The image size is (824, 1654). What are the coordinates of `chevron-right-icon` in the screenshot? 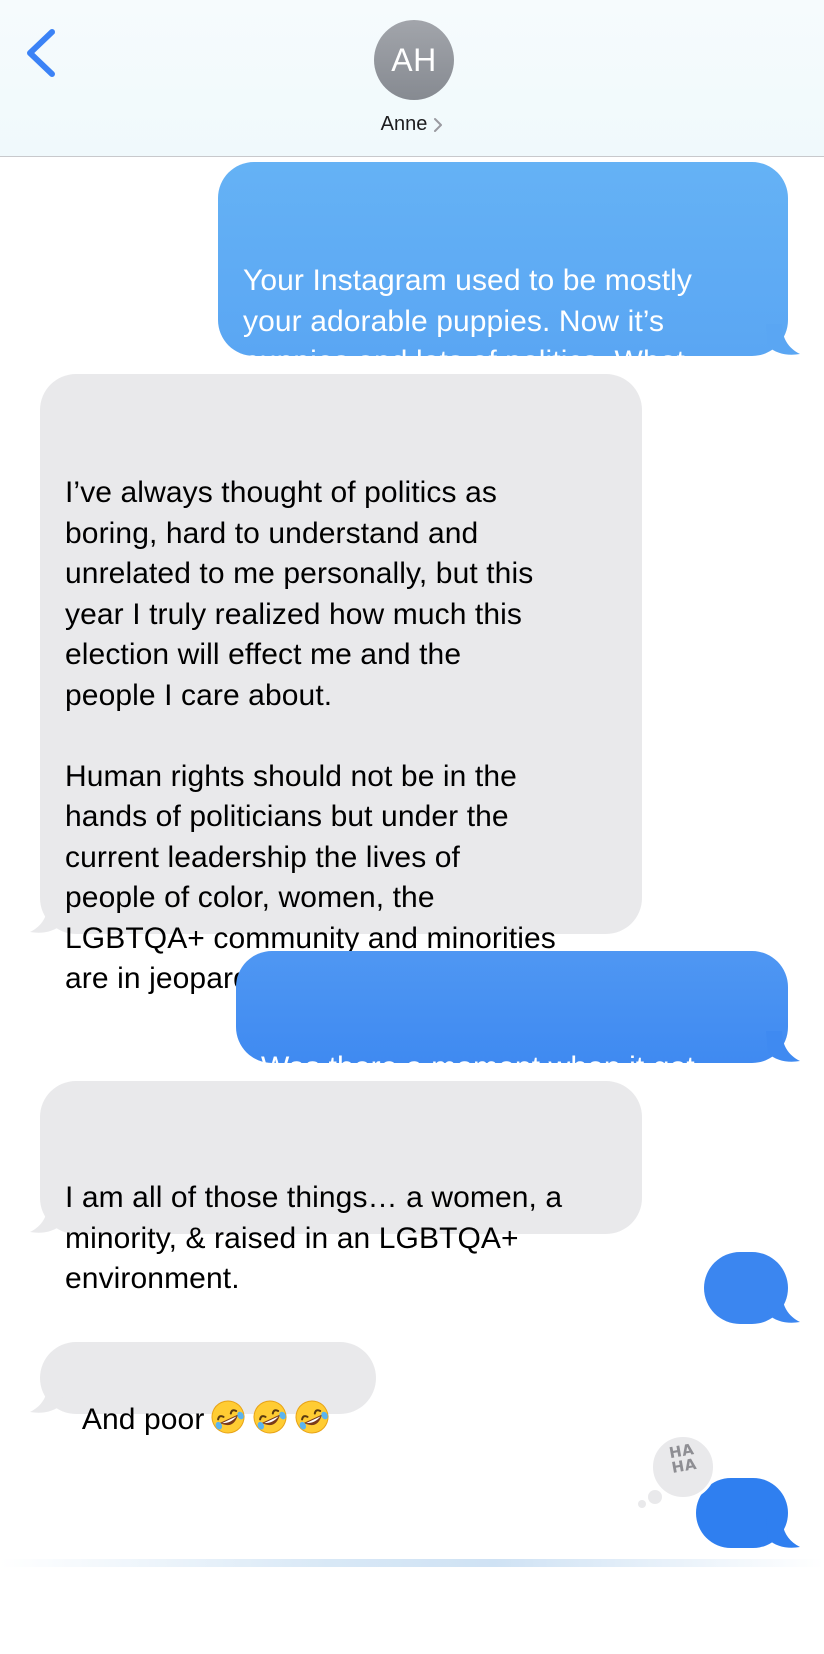 It's located at (438, 125).